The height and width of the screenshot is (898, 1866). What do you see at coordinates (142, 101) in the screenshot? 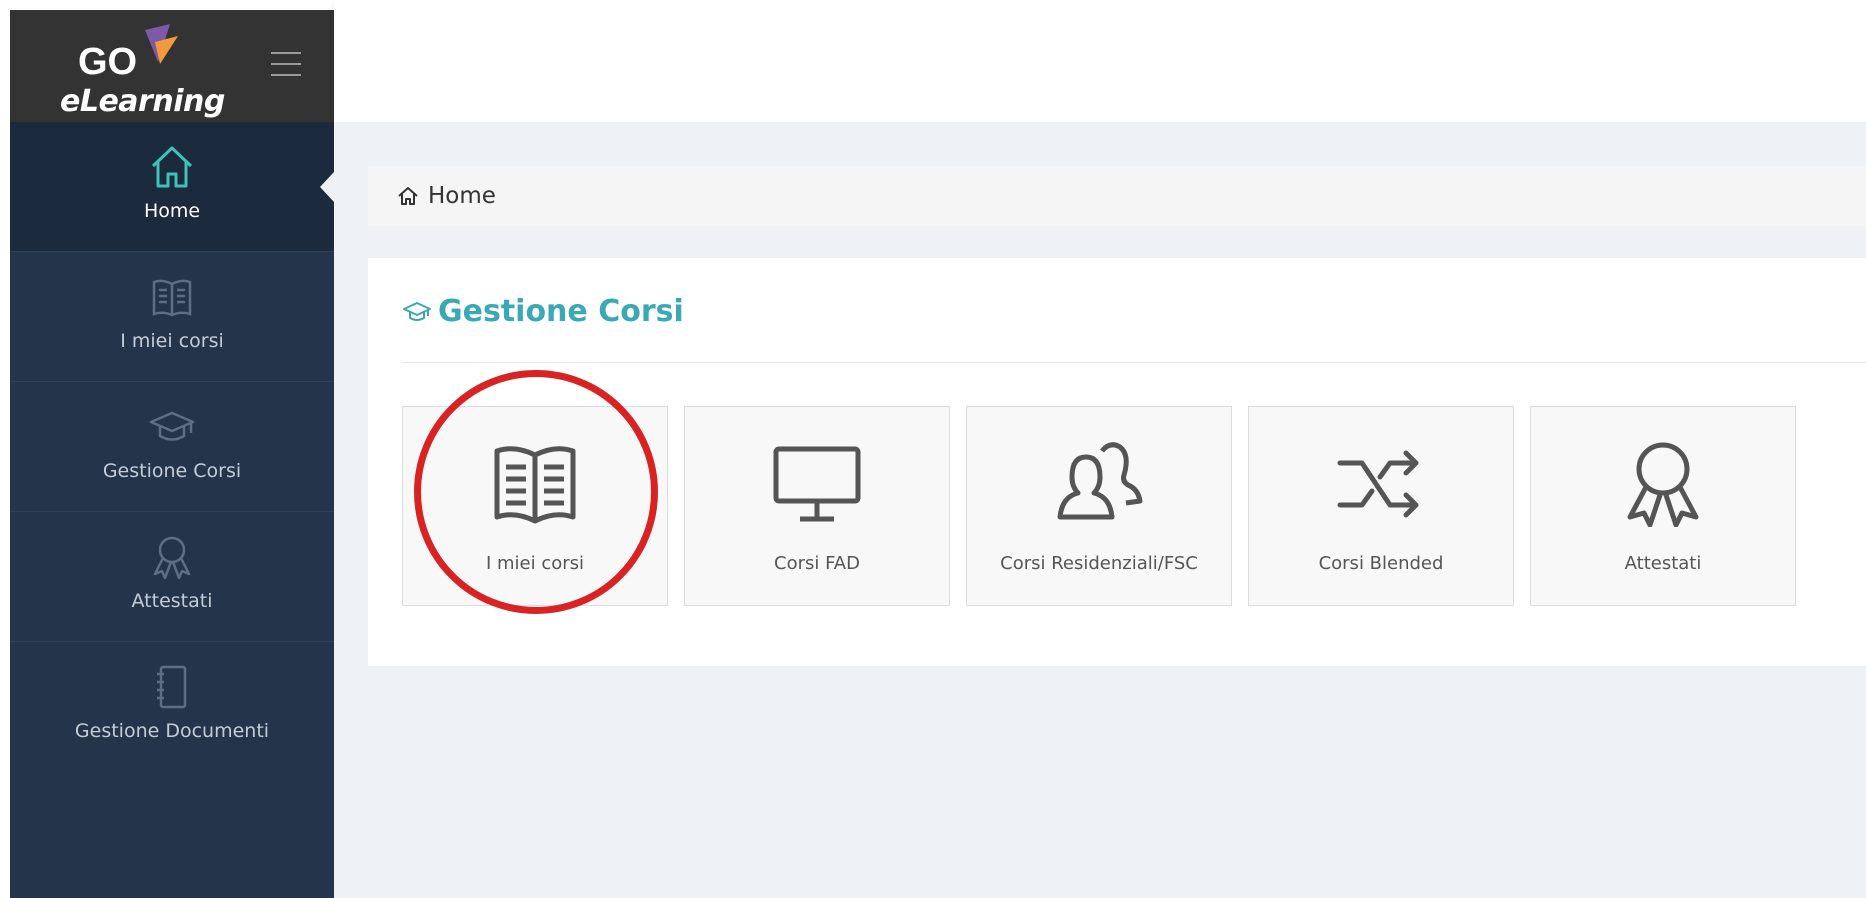
I see `logo-text: eLearning` at bounding box center [142, 101].